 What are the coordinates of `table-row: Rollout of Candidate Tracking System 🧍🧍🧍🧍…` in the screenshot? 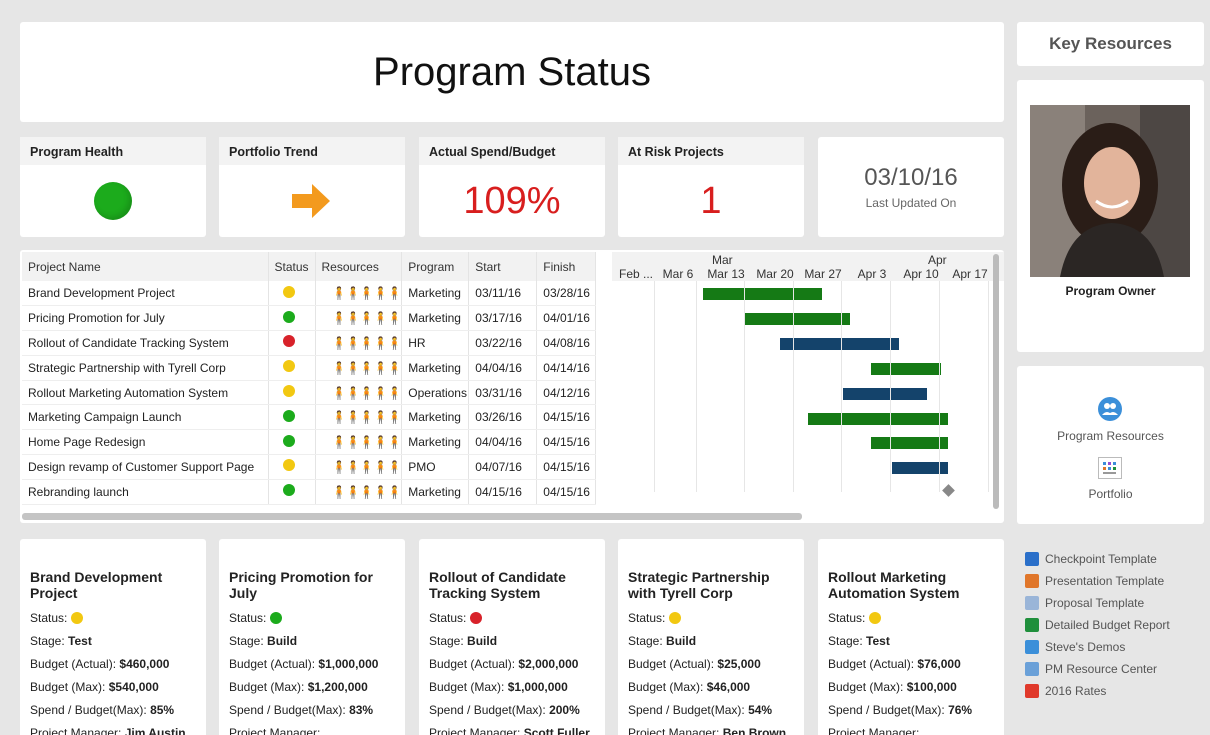 It's located at (309, 343).